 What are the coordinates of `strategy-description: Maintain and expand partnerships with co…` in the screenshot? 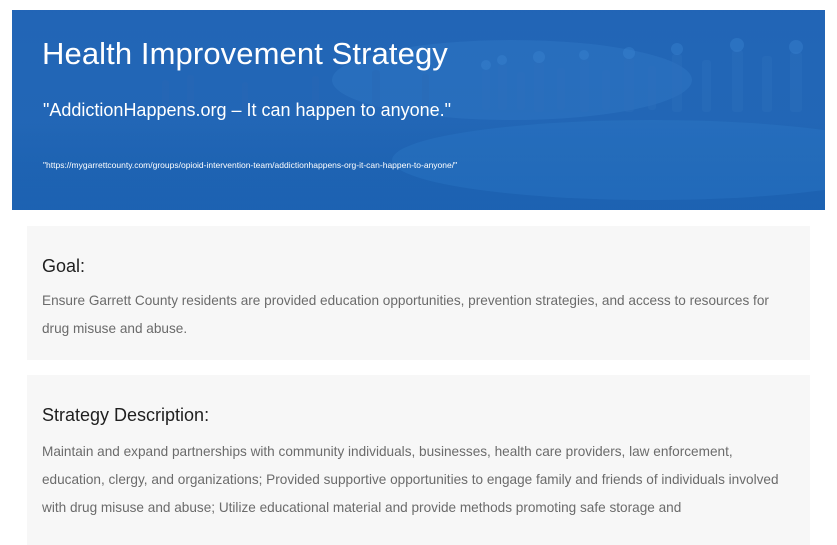 It's located at (410, 479).